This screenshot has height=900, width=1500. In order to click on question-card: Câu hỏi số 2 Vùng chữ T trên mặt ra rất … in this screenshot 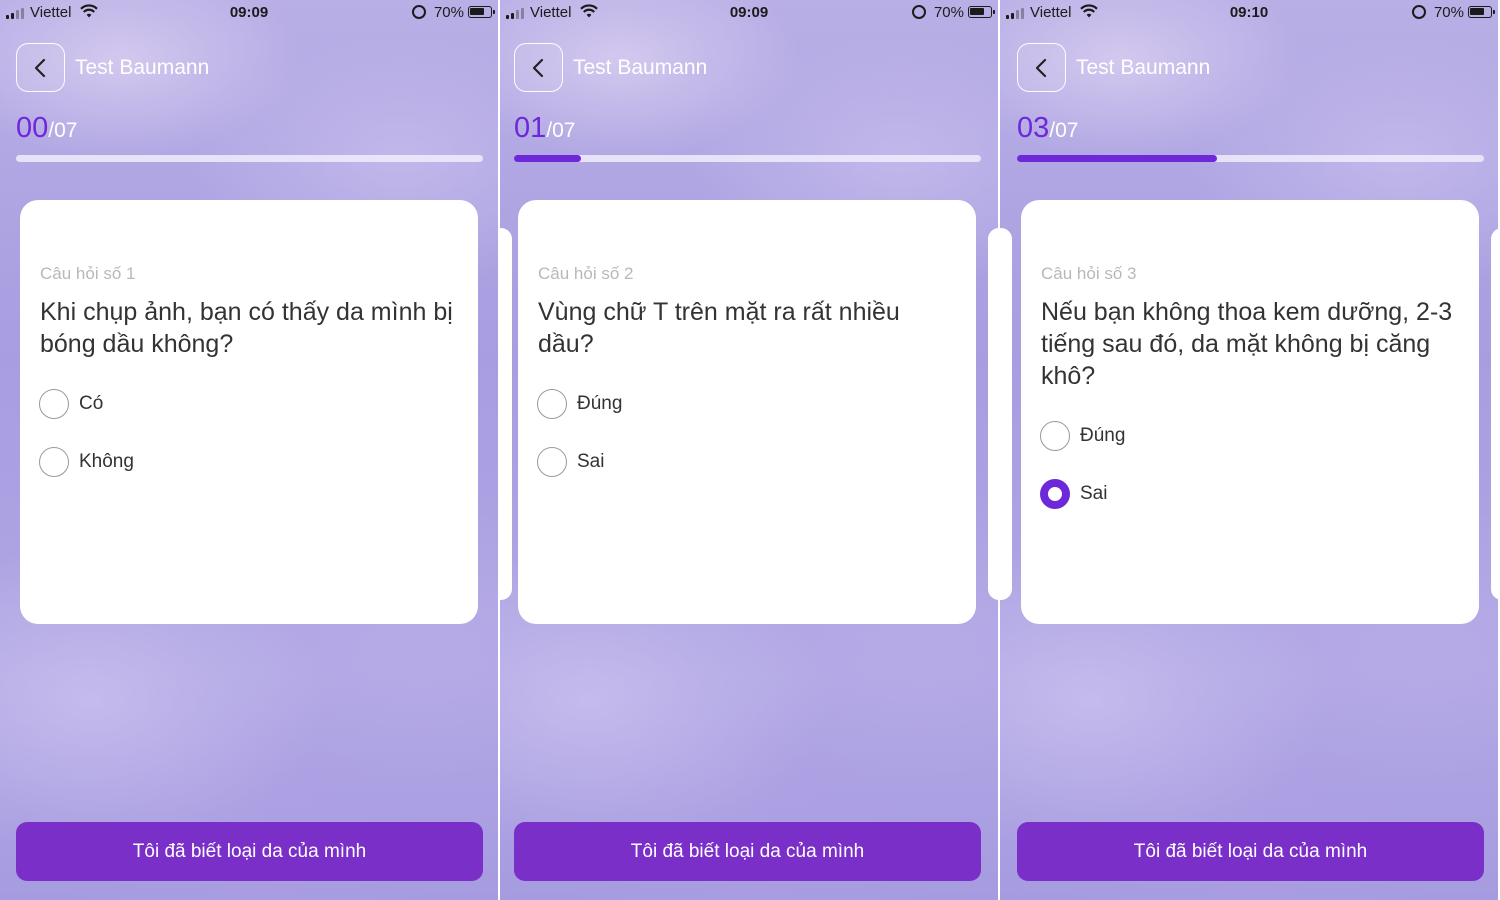, I will do `click(747, 412)`.